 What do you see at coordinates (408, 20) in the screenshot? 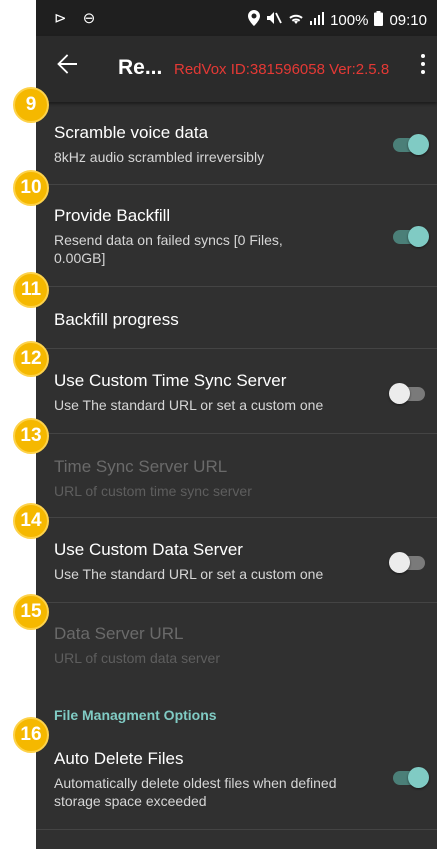
I see `clock: 09:10` at bounding box center [408, 20].